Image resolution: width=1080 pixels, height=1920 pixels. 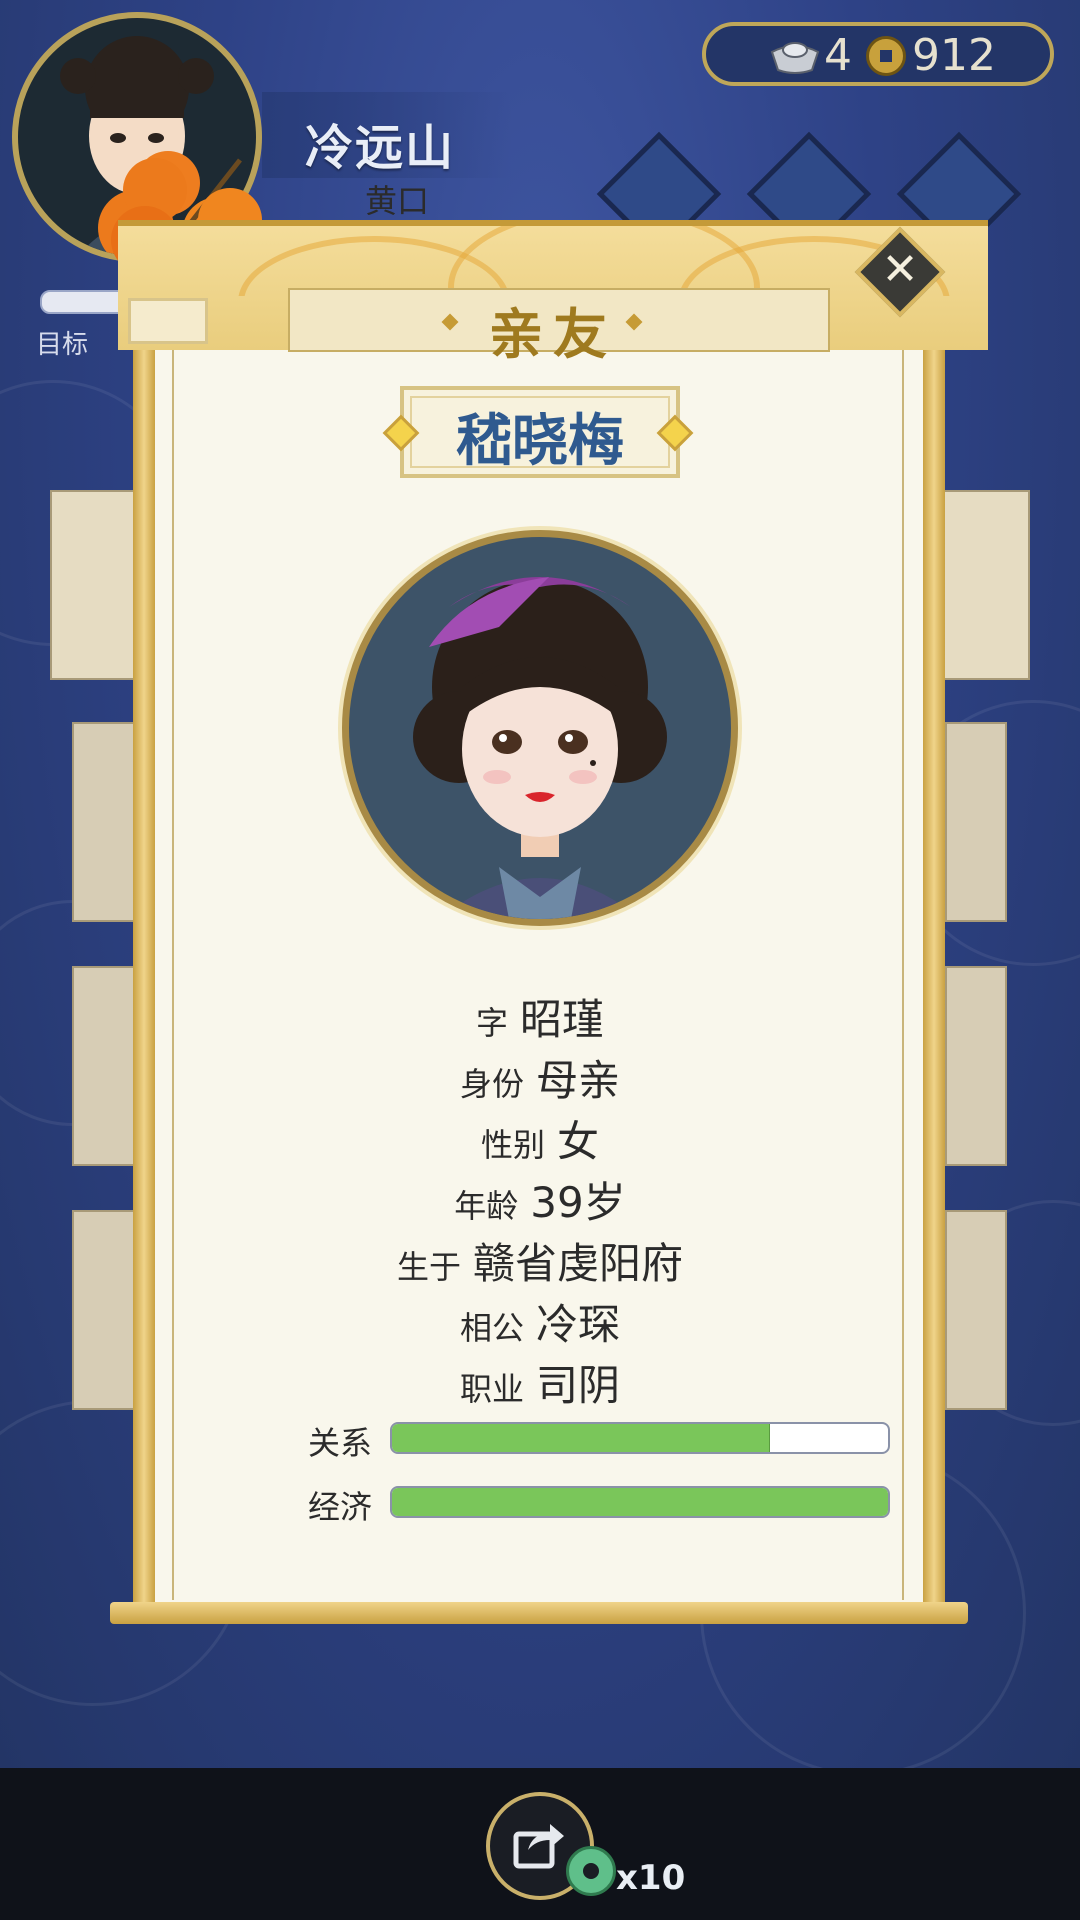 I want to click on info-row-gender: 性别女, so click(x=540, y=1138).